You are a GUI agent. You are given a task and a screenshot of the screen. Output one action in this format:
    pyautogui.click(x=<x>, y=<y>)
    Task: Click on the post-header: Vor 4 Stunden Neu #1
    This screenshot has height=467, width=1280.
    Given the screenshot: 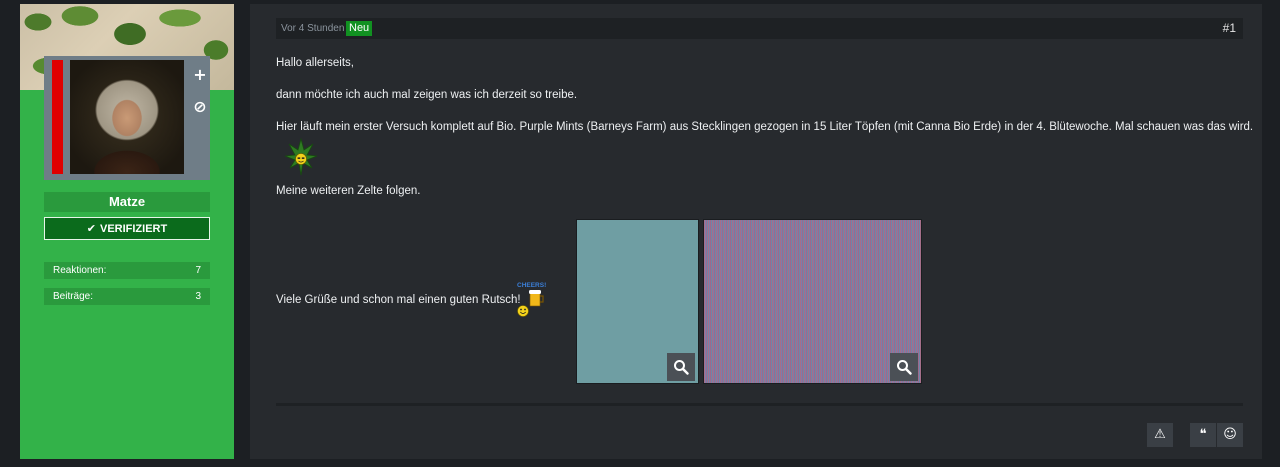 What is the action you would take?
    pyautogui.click(x=759, y=28)
    